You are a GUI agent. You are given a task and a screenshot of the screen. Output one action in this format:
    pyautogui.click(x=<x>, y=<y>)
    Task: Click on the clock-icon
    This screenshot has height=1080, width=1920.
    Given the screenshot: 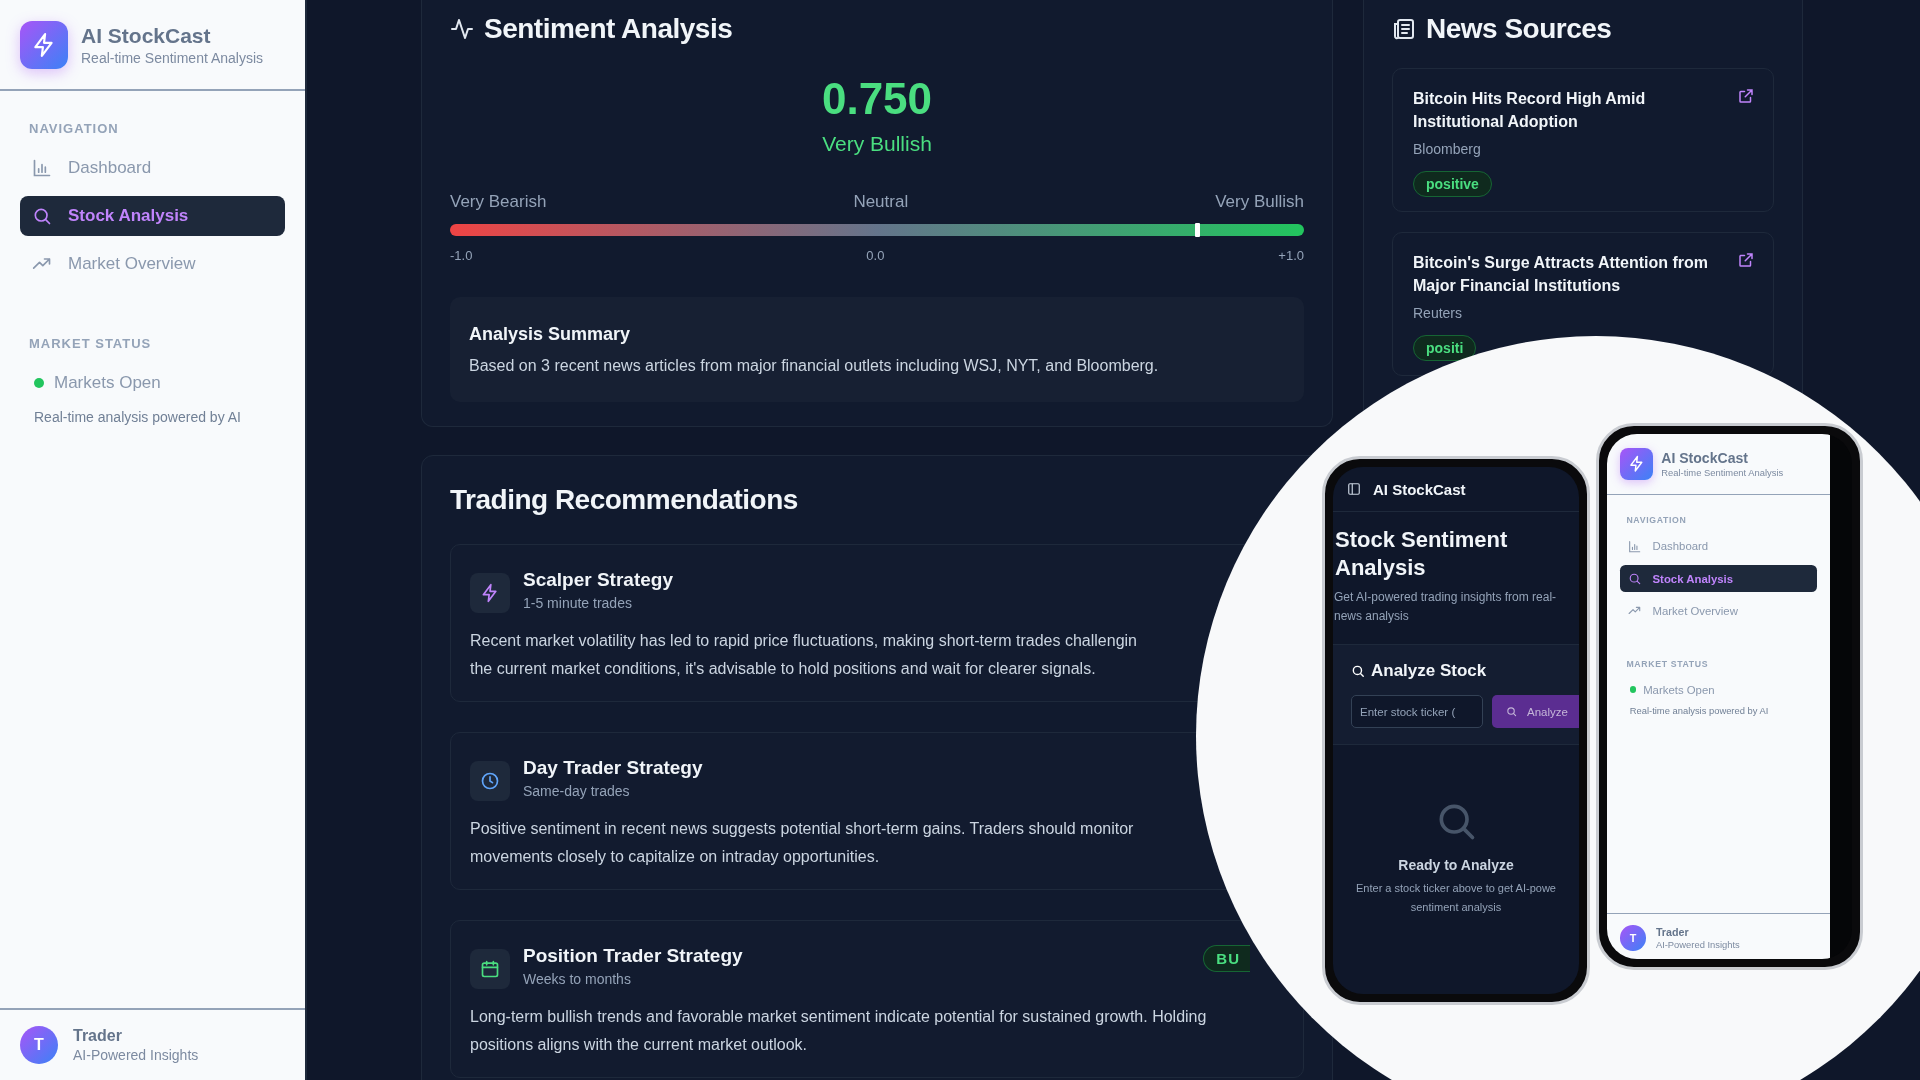 What is the action you would take?
    pyautogui.click(x=490, y=781)
    